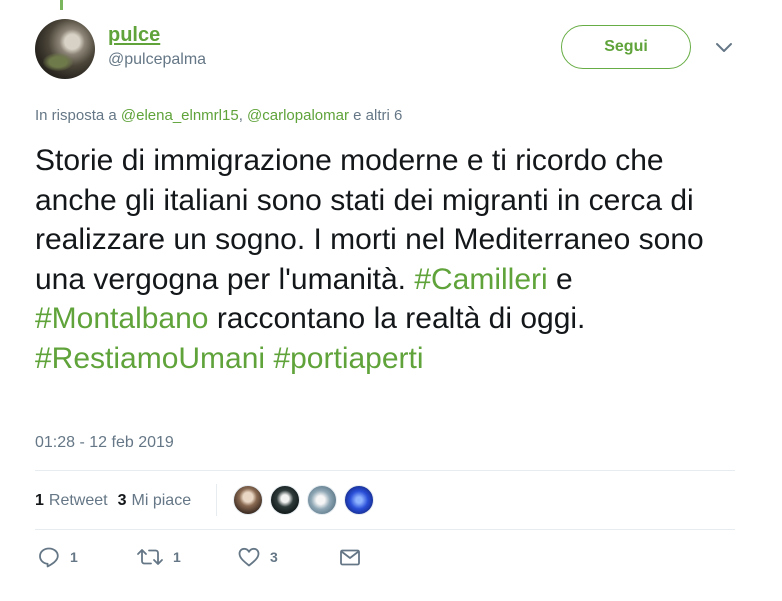 The image size is (782, 601). Describe the element at coordinates (104, 443) in the screenshot. I see `tweet-timestamp: 01:28 - 12 feb 2019` at that location.